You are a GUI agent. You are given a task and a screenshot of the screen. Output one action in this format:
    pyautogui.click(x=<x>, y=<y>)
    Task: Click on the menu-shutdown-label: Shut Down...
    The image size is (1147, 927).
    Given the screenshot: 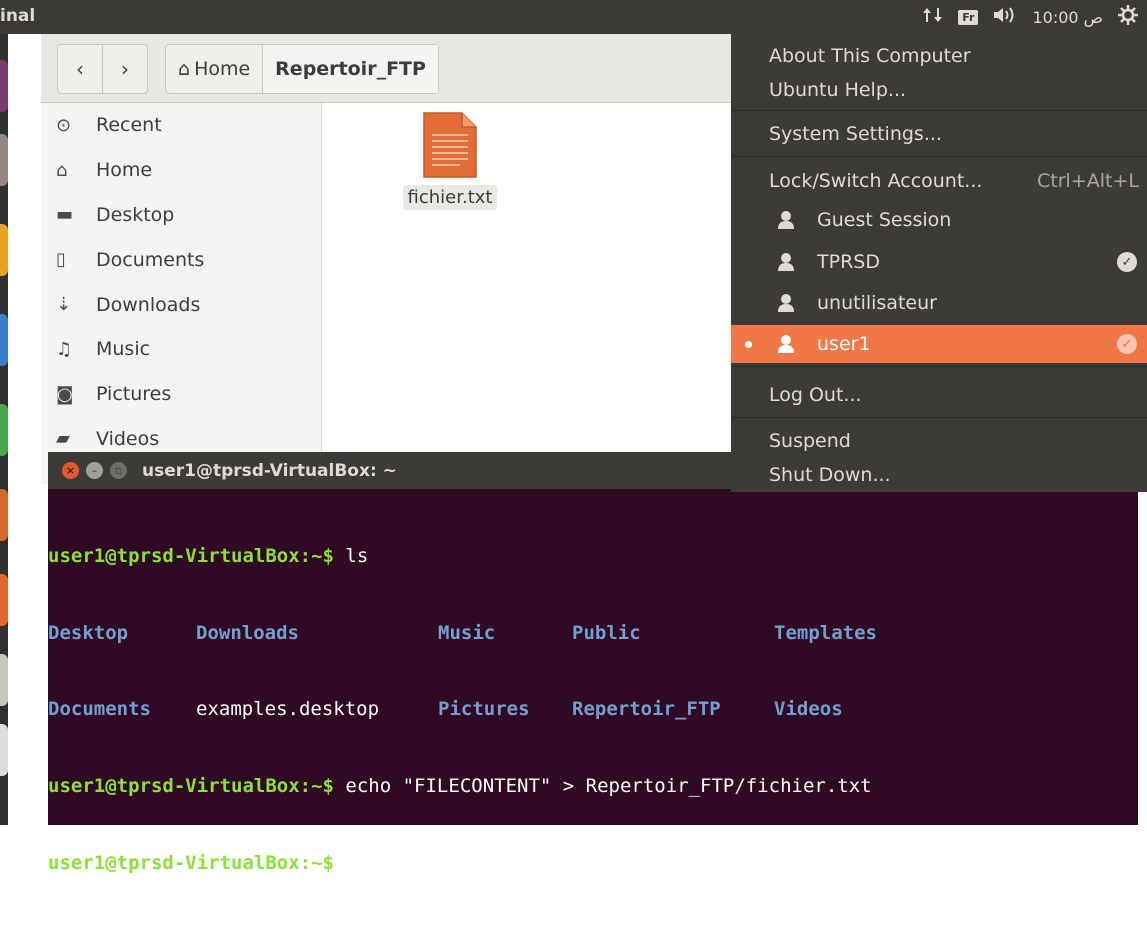 What is the action you would take?
    pyautogui.click(x=830, y=475)
    